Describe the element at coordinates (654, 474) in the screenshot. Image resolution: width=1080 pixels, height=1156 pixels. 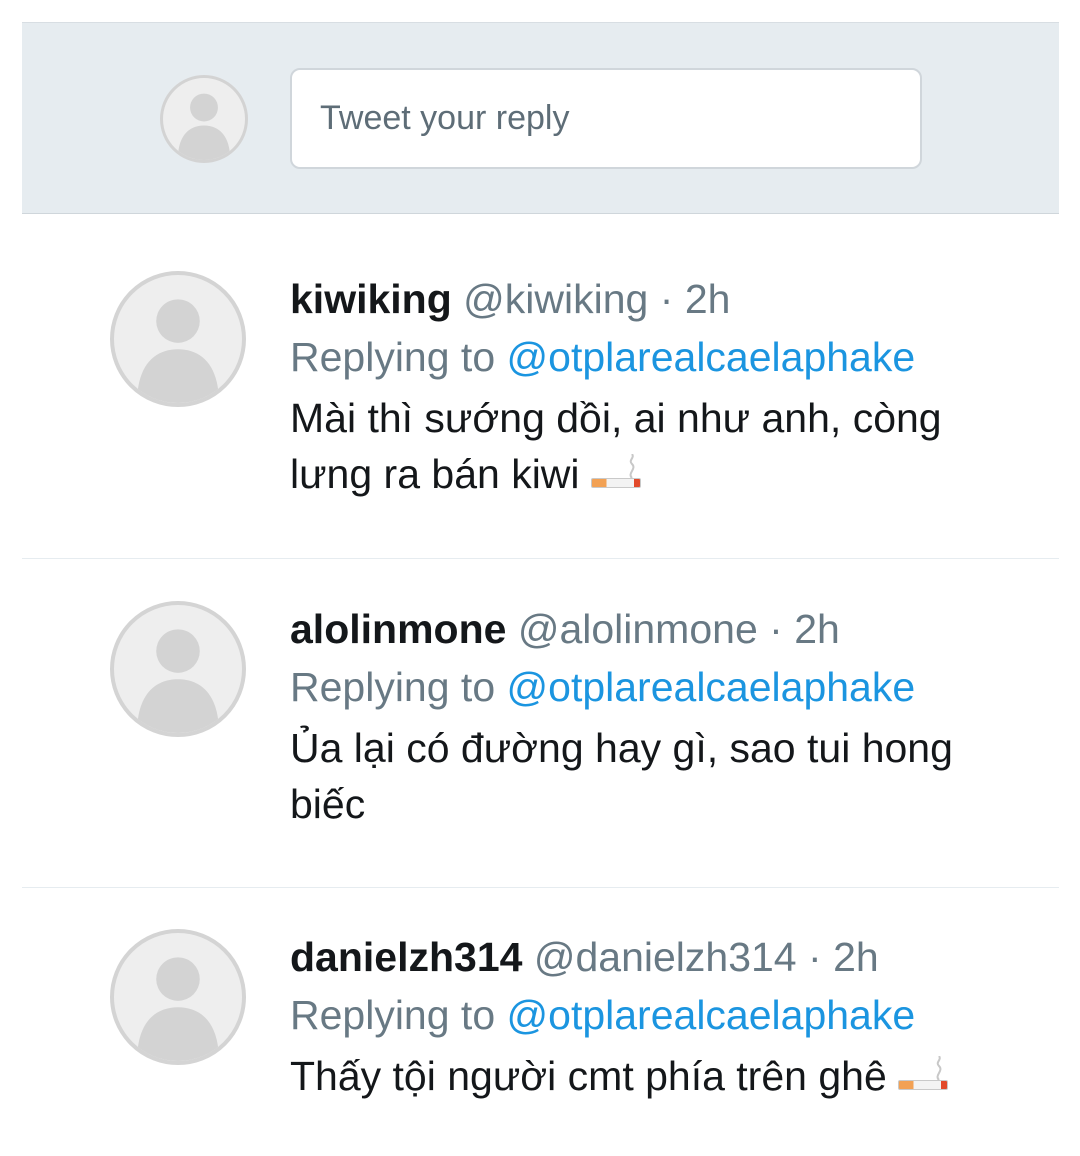
I see `tweet-text-line-with-emoji: lưng ra bán kiwi` at that location.